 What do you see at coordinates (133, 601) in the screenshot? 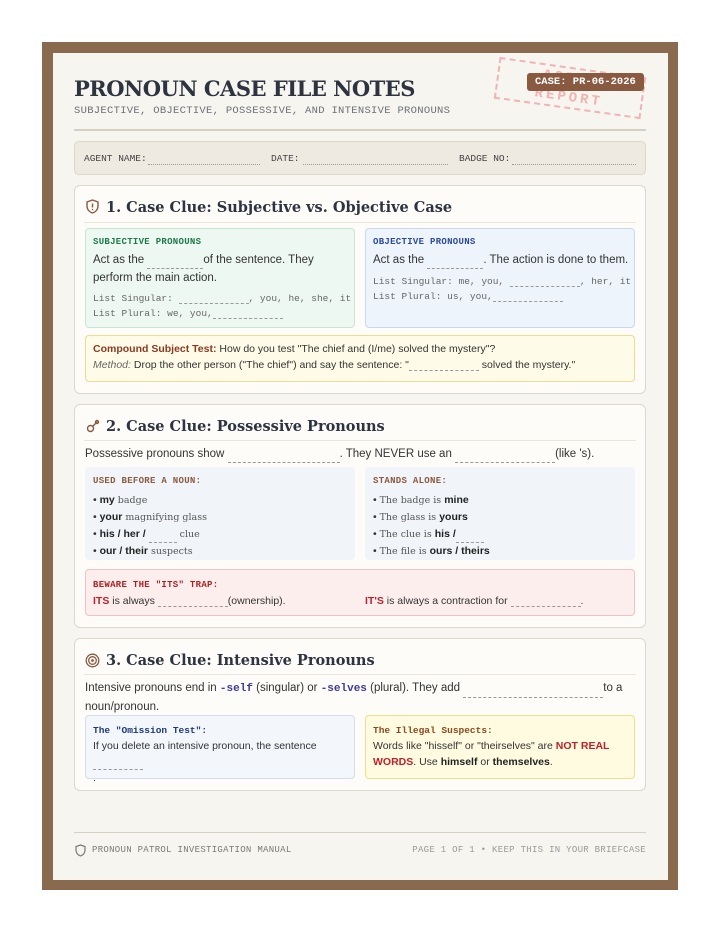
I see `its-text: is always` at bounding box center [133, 601].